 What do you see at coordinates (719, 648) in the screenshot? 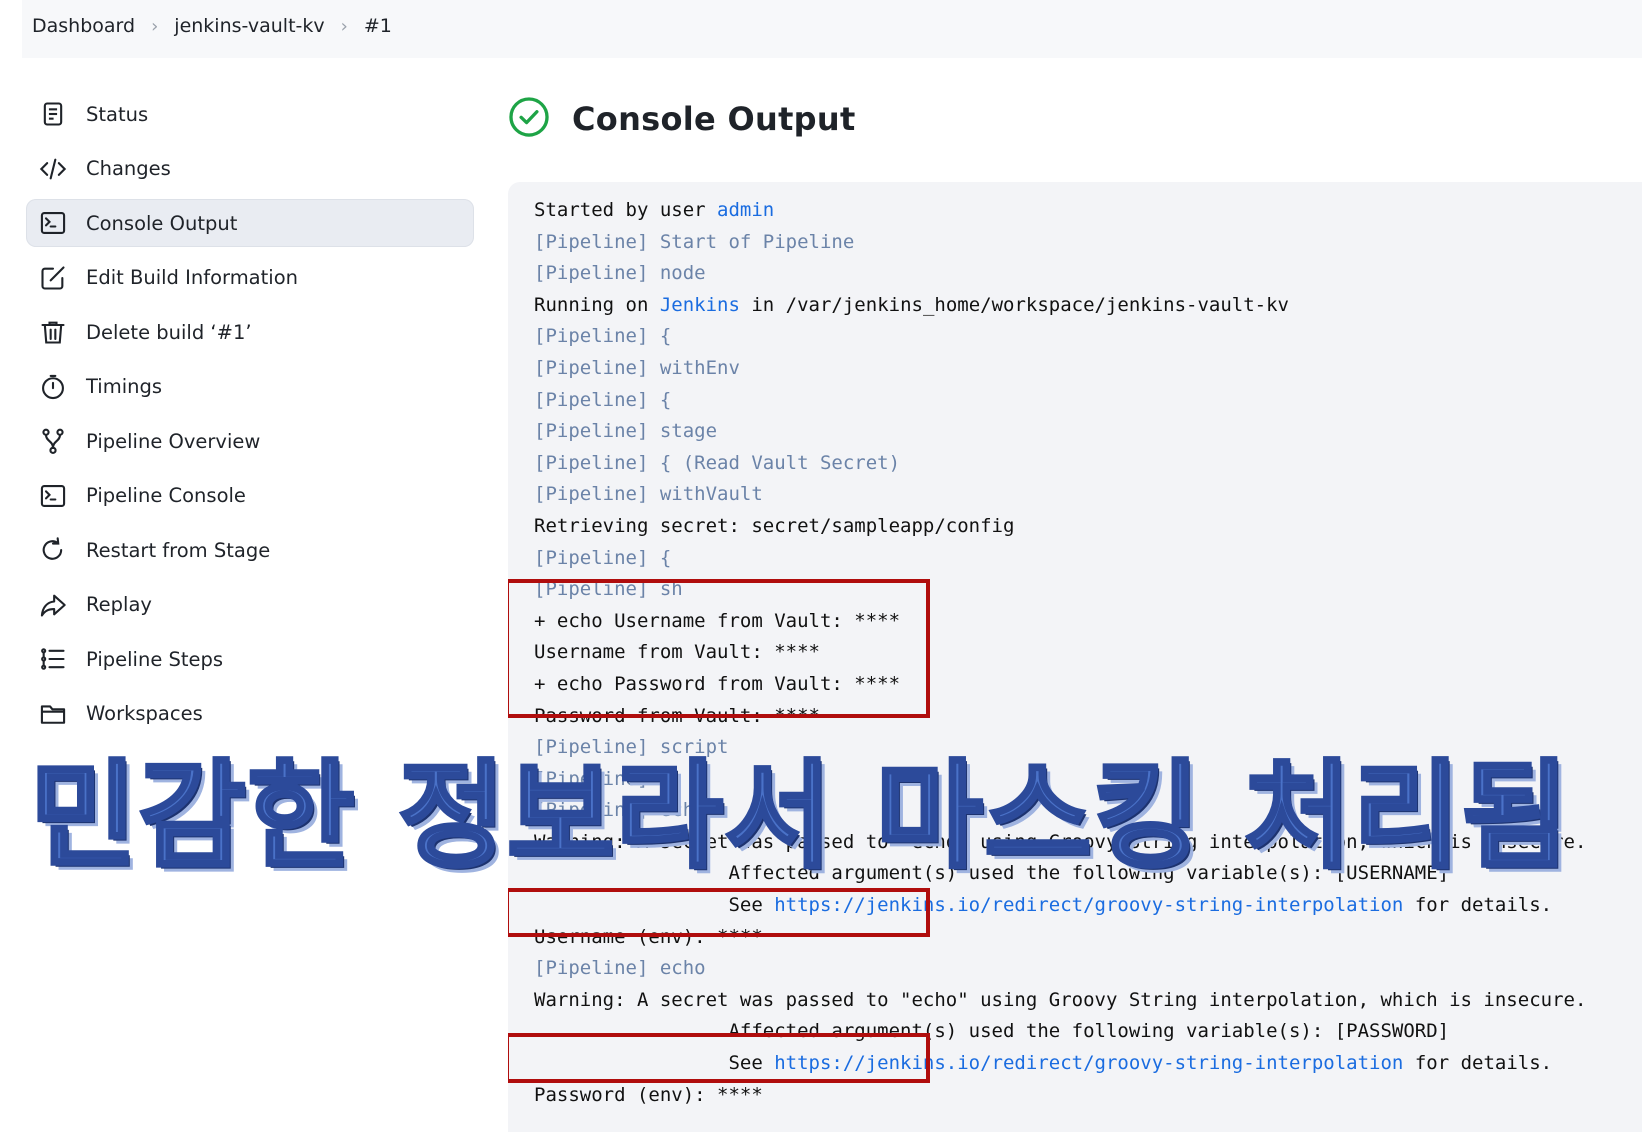
I see `highlight-box-vault-output` at bounding box center [719, 648].